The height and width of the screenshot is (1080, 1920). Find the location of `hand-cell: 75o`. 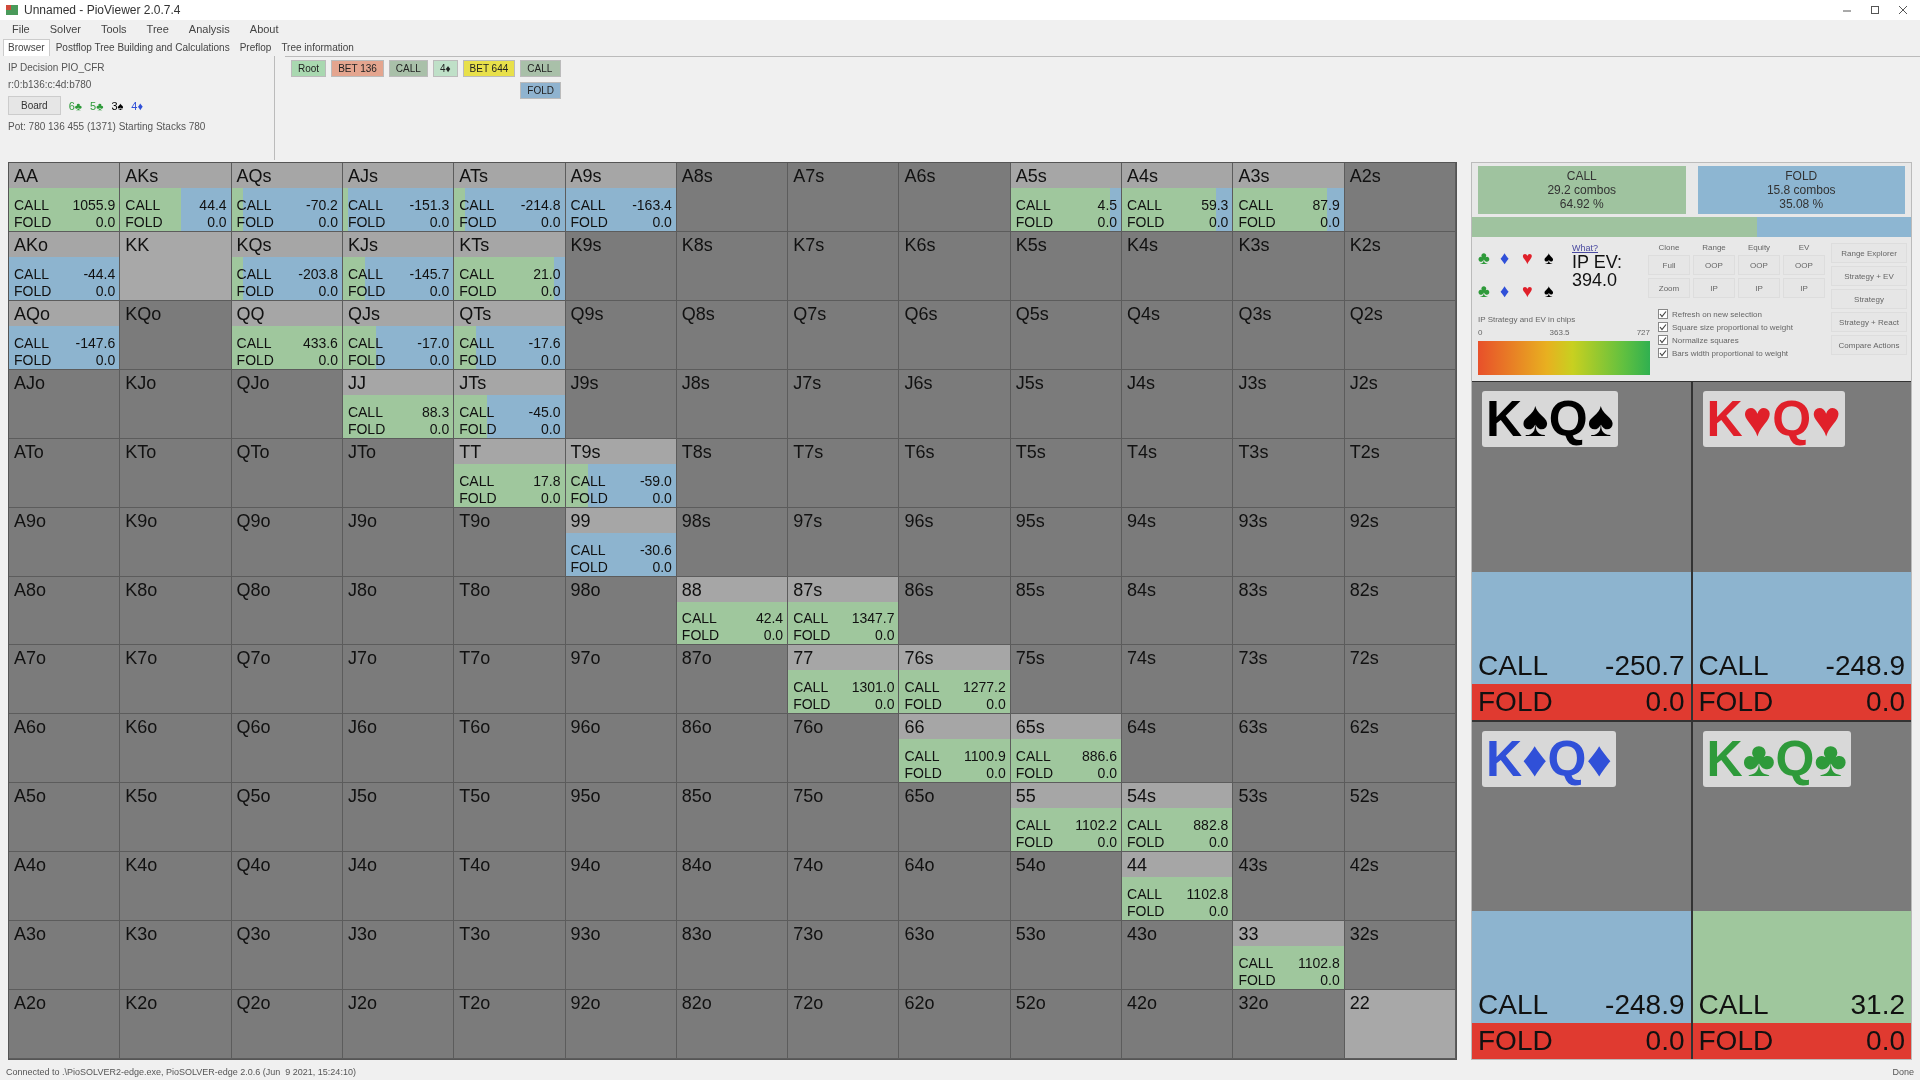

hand-cell: 75o is located at coordinates (844, 818).